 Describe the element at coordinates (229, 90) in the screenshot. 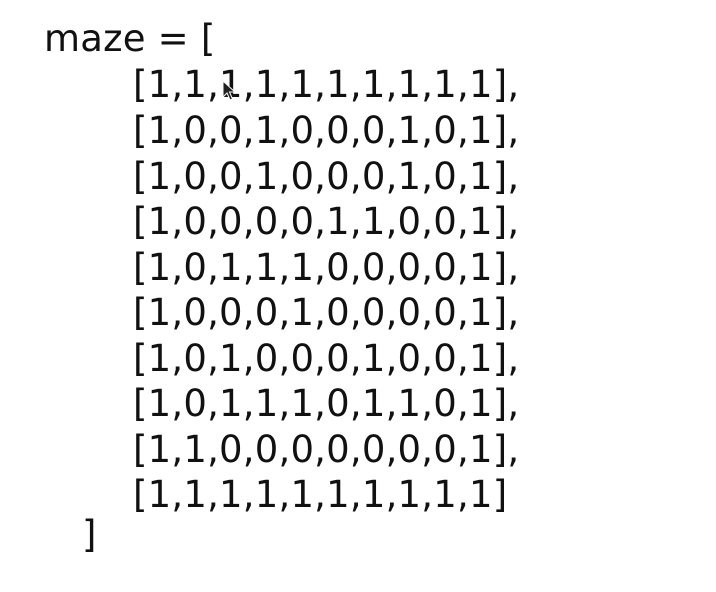

I see `mouse-pointer-icon` at that location.